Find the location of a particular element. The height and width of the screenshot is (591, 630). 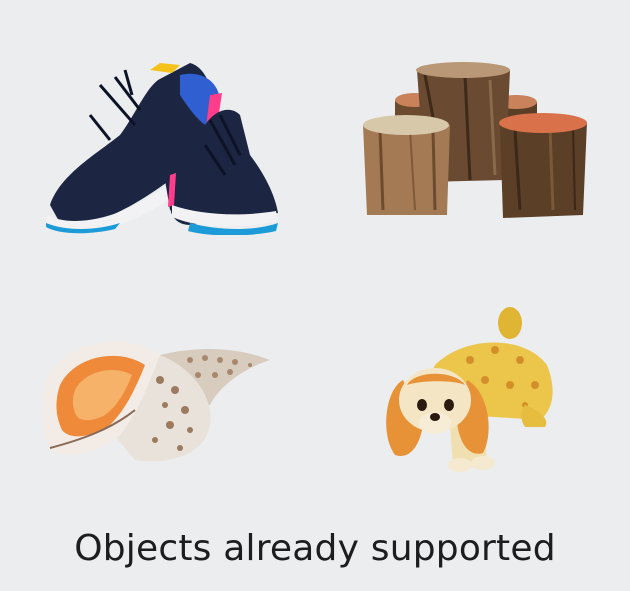

tree-stumps-image is located at coordinates (475, 142).